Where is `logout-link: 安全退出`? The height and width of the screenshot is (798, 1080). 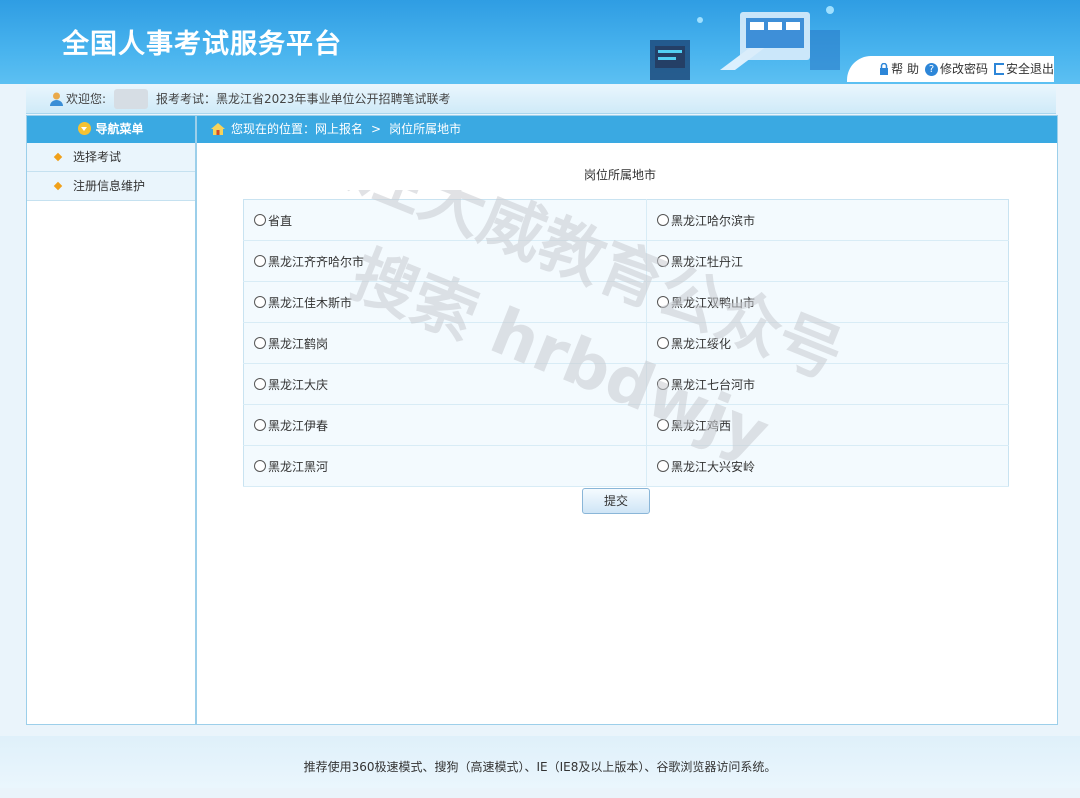
logout-link: 安全退出 is located at coordinates (1023, 69).